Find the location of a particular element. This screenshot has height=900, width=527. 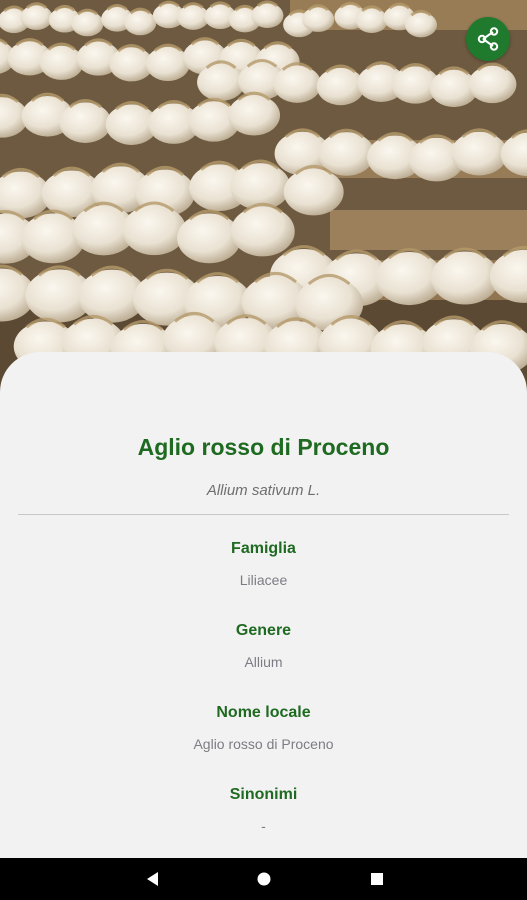

home-icon is located at coordinates (264, 879).